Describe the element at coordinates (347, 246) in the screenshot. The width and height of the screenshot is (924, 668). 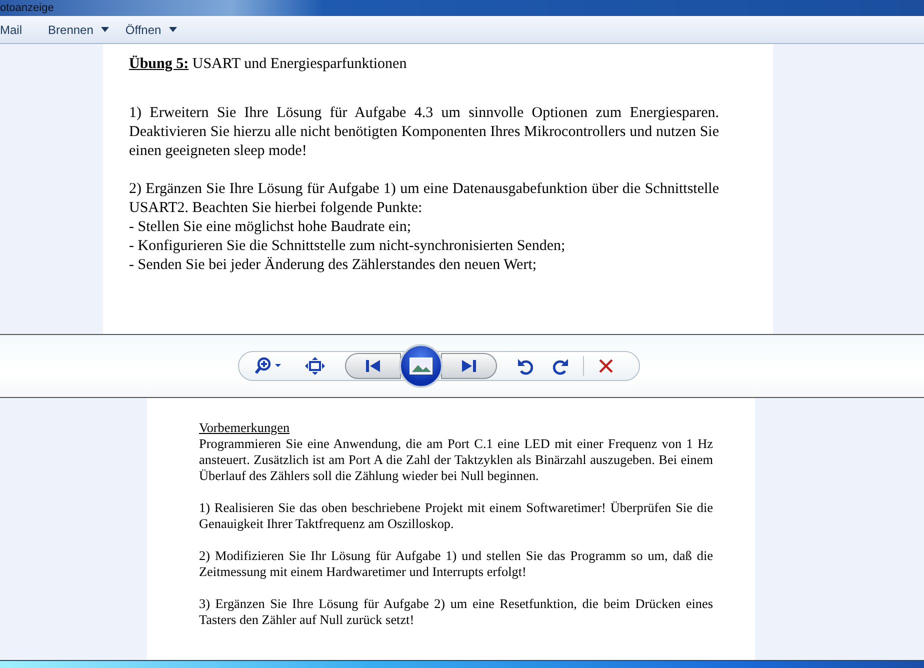
I see `list-item: - Konfigurieren Sie die Schnittstelle zum nicht-synchronisierten Senden;` at that location.